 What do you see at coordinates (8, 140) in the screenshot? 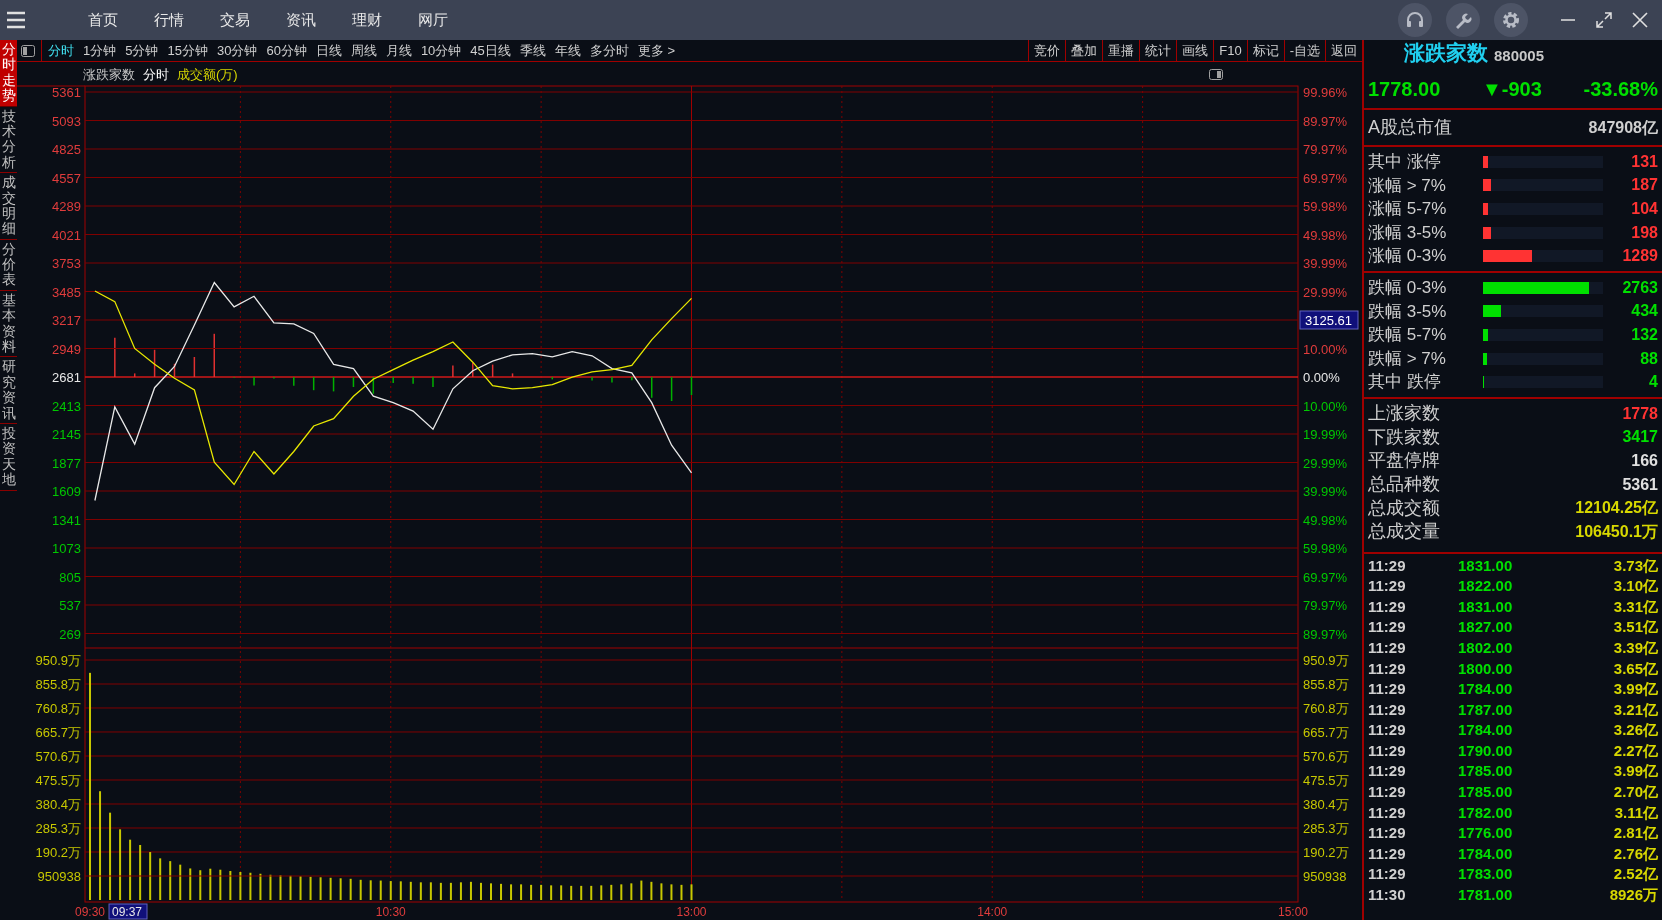
I see `side-tab: 技术分析` at bounding box center [8, 140].